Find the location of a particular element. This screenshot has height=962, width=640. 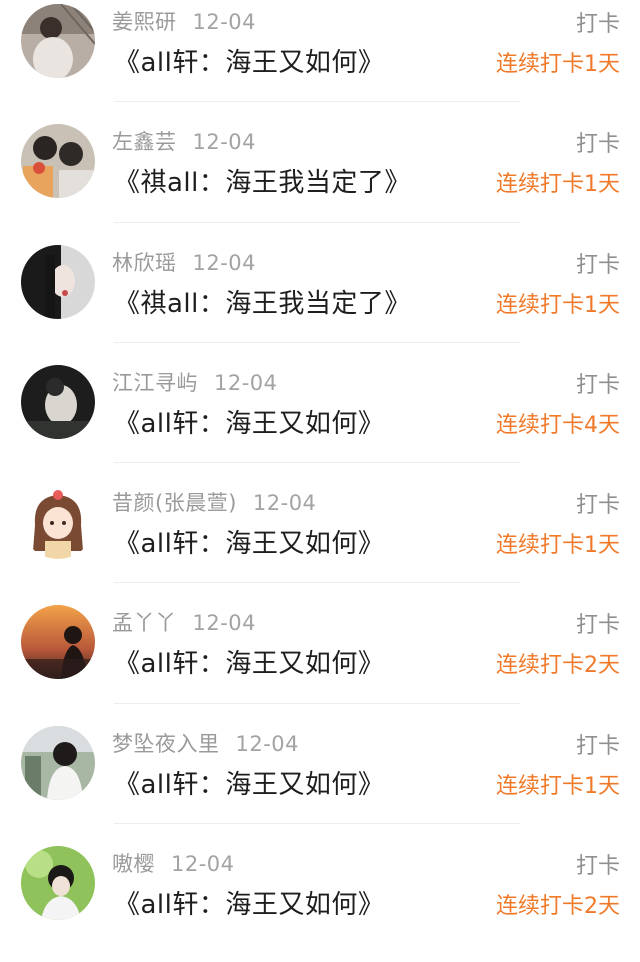

avatar-girl-outdoor-icon is located at coordinates (58, 762).